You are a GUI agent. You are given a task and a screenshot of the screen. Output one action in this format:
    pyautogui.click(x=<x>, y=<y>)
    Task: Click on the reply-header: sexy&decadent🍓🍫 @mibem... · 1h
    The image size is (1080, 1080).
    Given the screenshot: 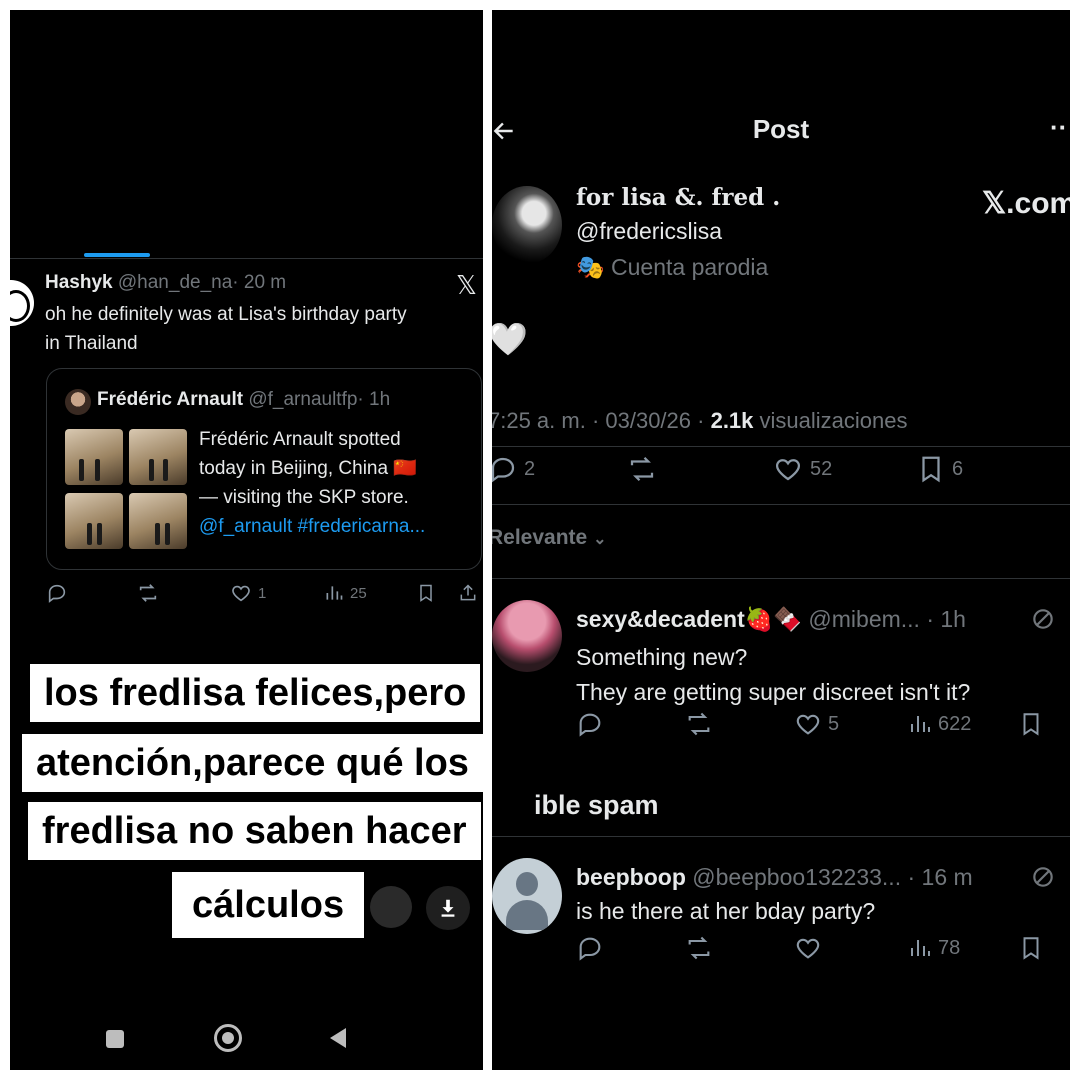 What is the action you would take?
    pyautogui.click(x=771, y=619)
    